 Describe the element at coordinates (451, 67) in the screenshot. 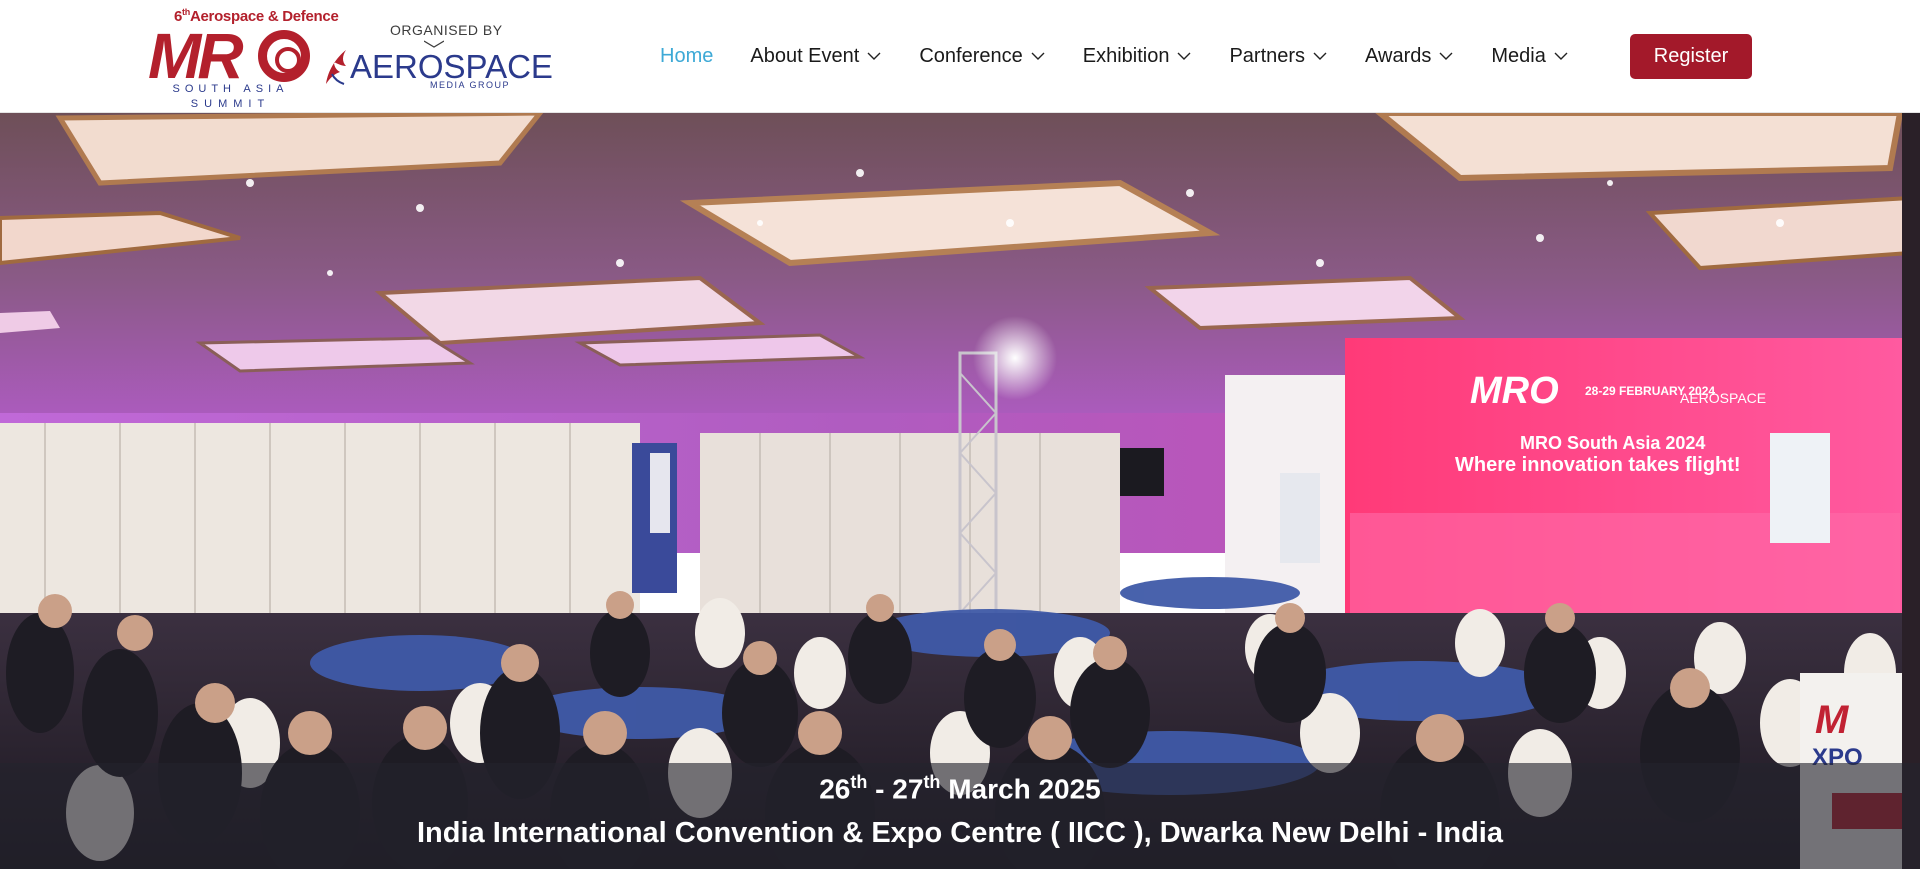

I see `aerospace-media-group-logo: AEROSPACE` at that location.